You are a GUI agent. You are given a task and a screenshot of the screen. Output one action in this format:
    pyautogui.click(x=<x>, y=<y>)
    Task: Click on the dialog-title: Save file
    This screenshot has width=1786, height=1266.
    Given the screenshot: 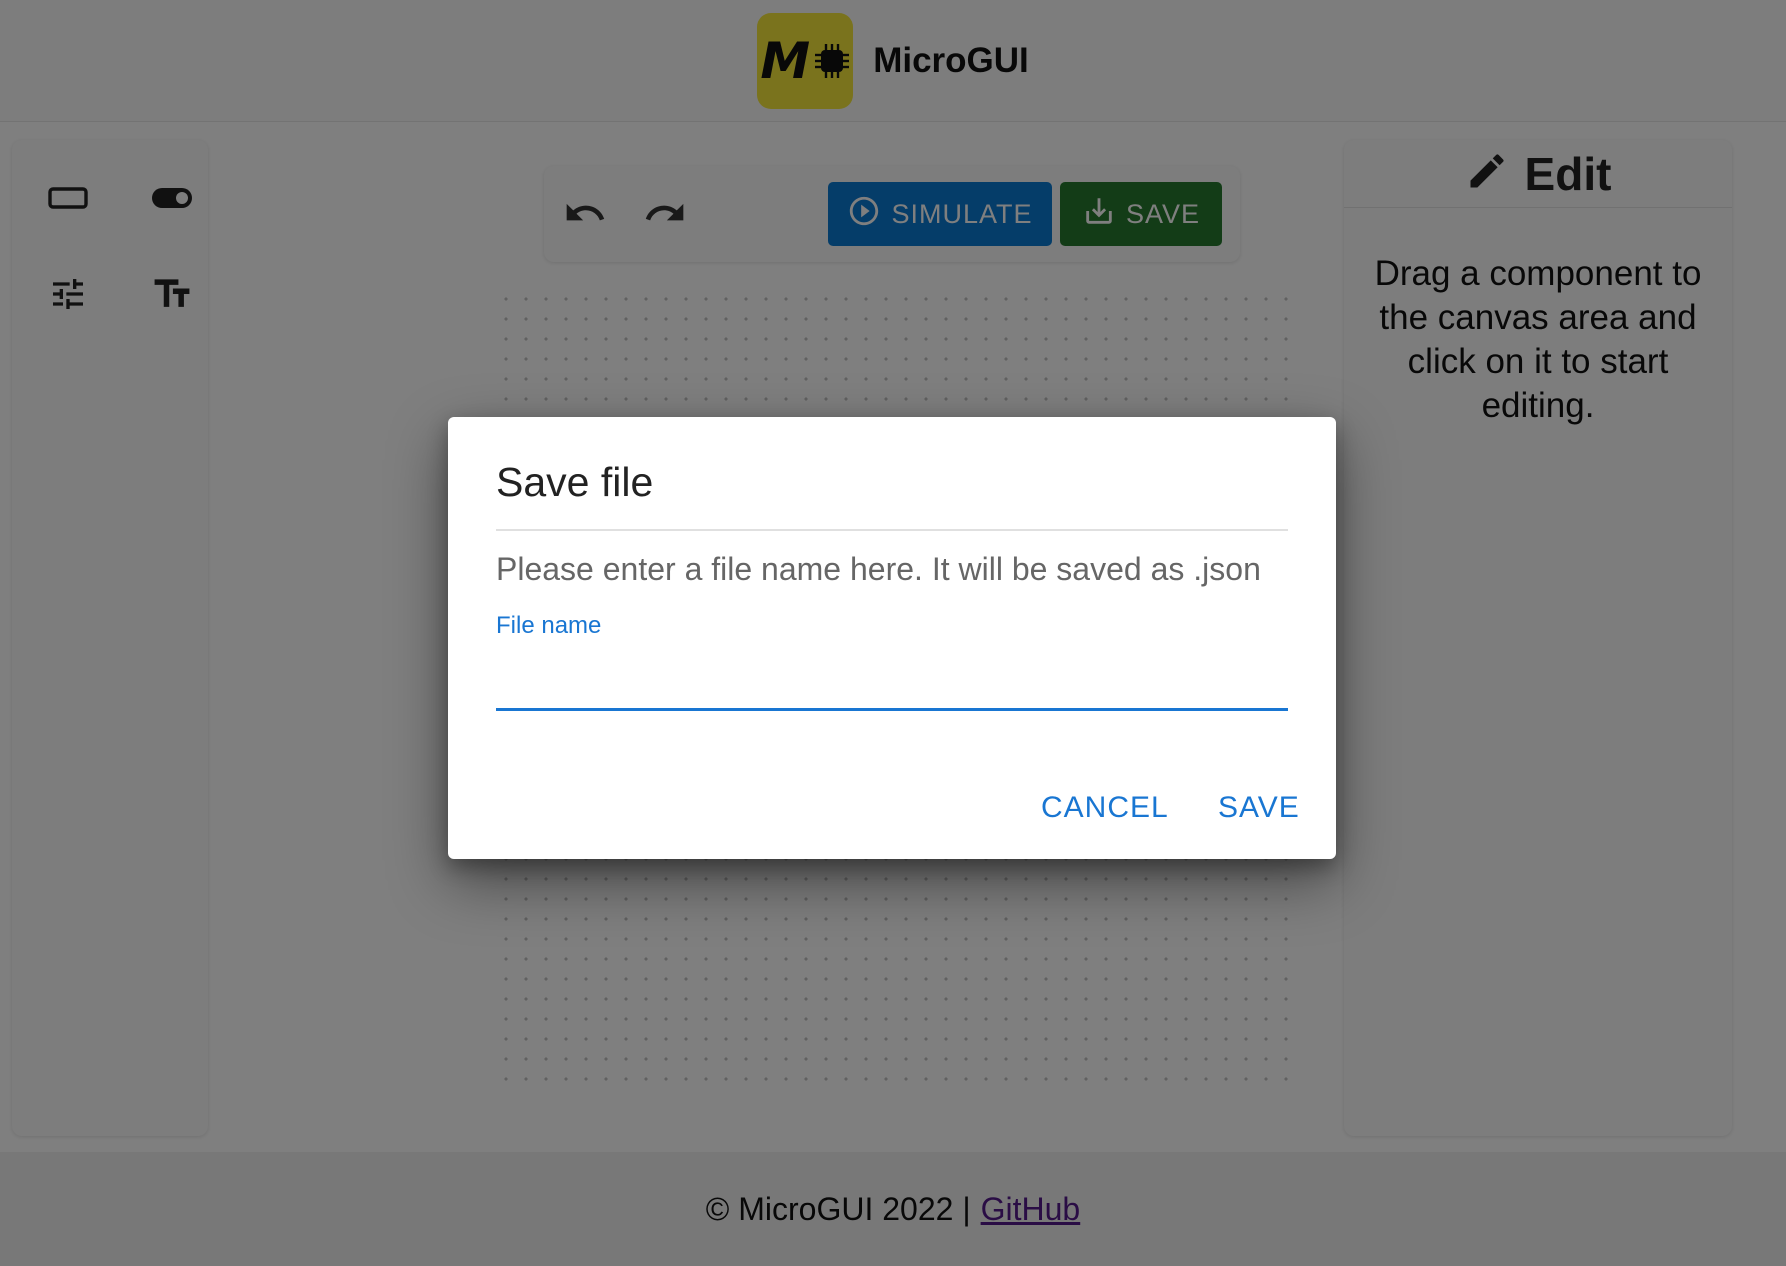 What is the action you would take?
    pyautogui.click(x=892, y=495)
    